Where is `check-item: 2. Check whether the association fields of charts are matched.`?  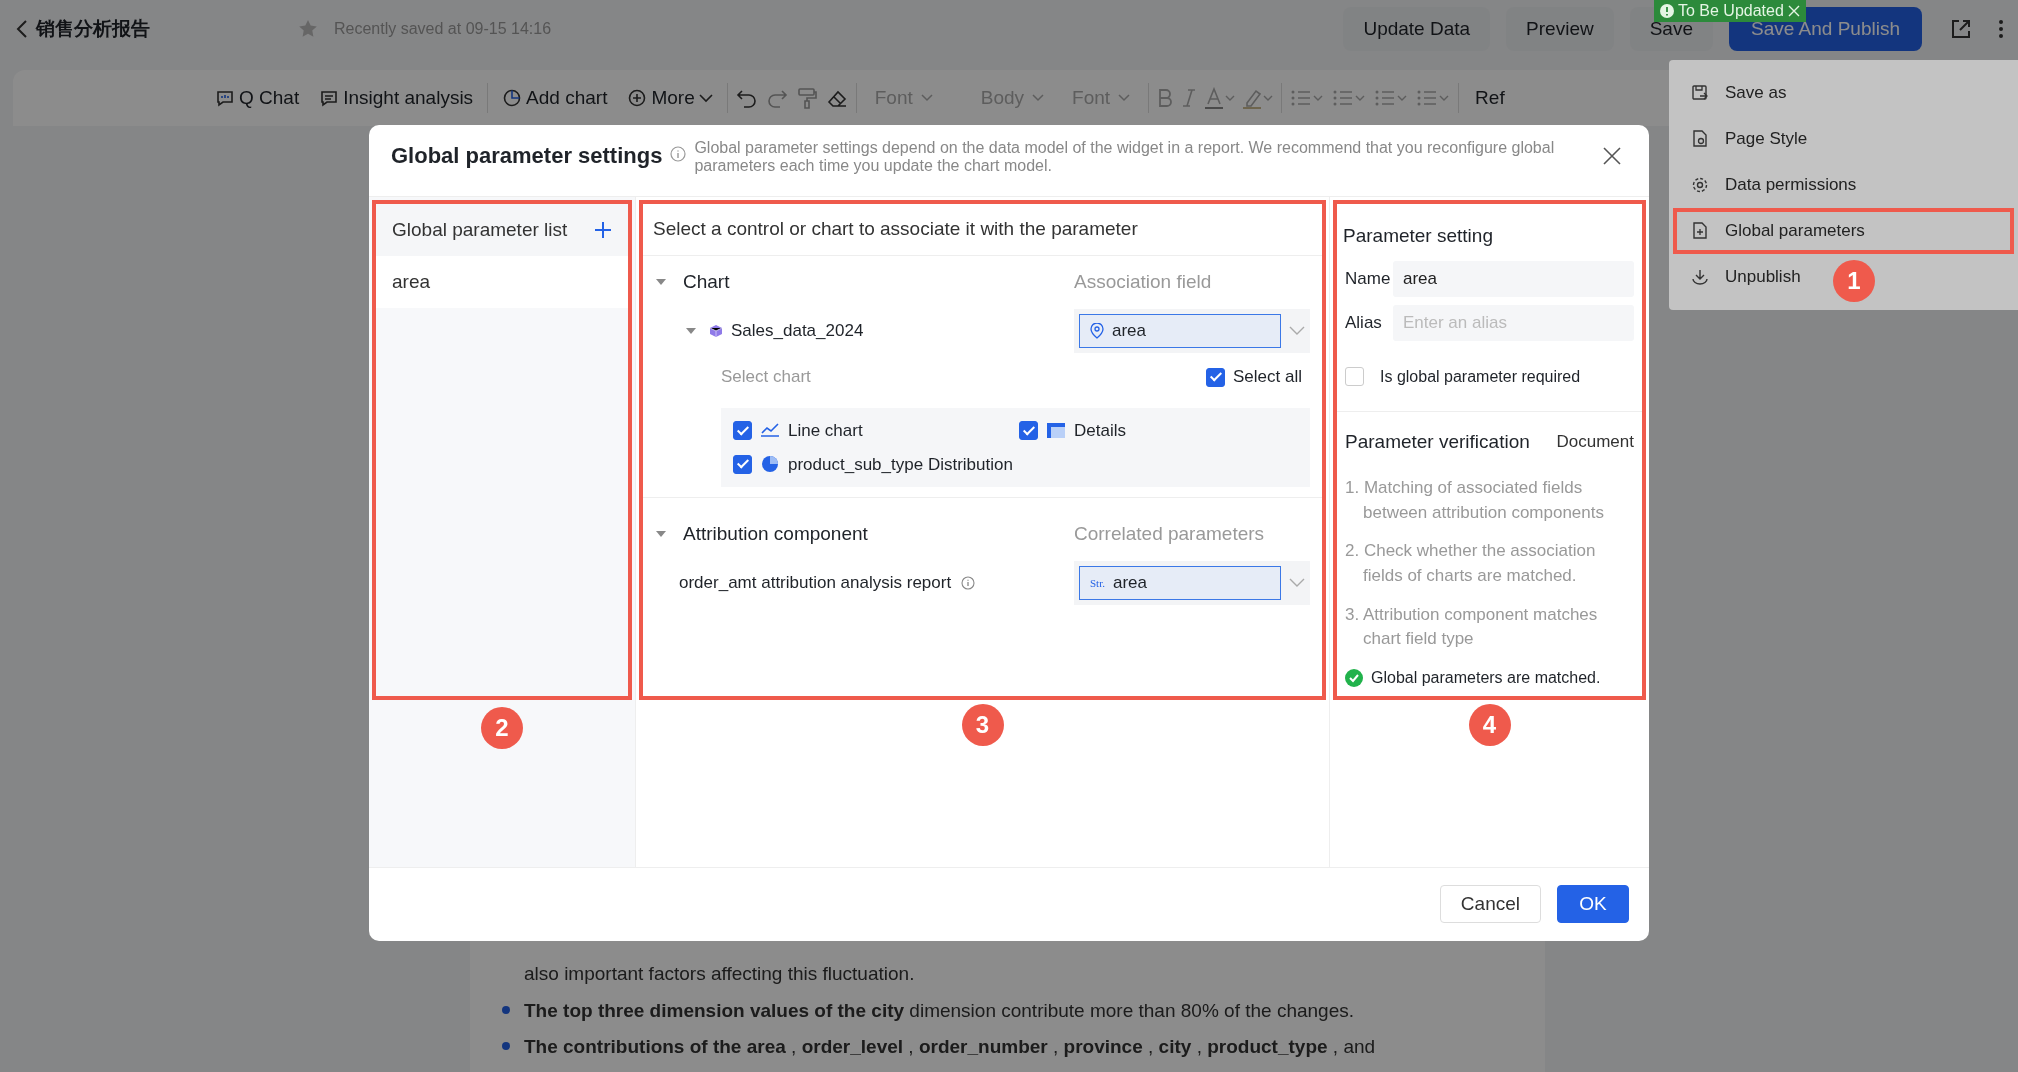 check-item: 2. Check whether the association fields of charts are matched. is located at coordinates (1471, 563).